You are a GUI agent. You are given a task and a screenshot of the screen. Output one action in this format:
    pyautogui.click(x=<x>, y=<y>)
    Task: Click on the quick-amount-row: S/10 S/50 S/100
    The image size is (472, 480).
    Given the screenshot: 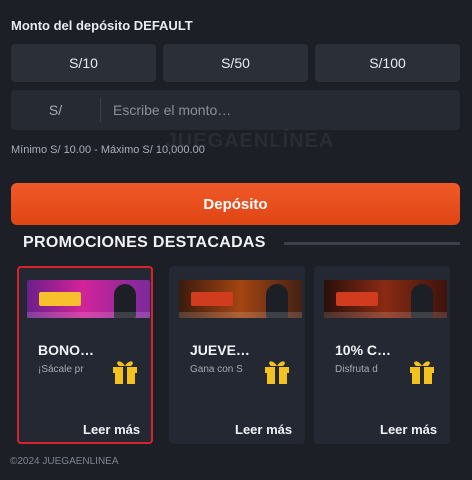 What is the action you would take?
    pyautogui.click(x=235, y=63)
    